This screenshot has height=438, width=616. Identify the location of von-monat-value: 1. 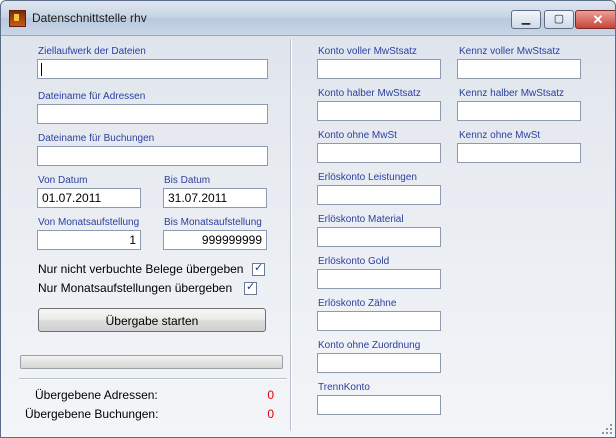
(132, 240).